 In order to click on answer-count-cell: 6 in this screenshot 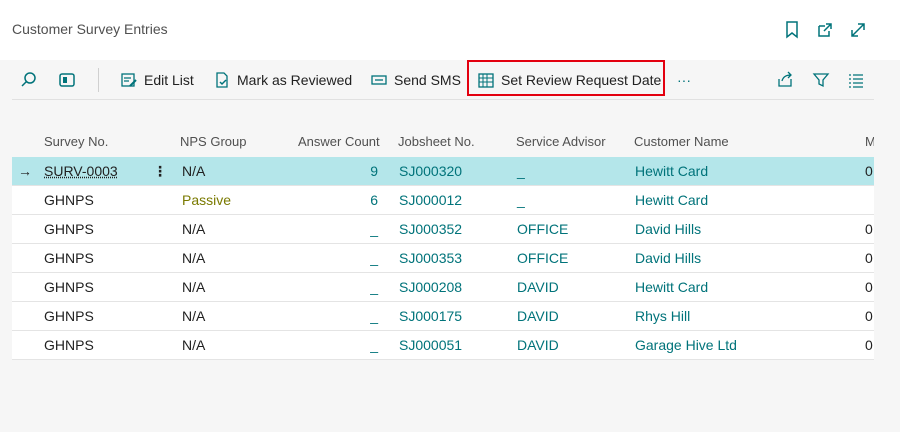, I will do `click(374, 200)`.